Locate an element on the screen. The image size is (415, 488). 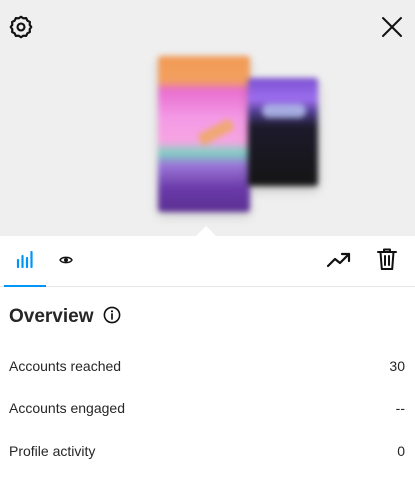
settings-button is located at coordinates (21, 29).